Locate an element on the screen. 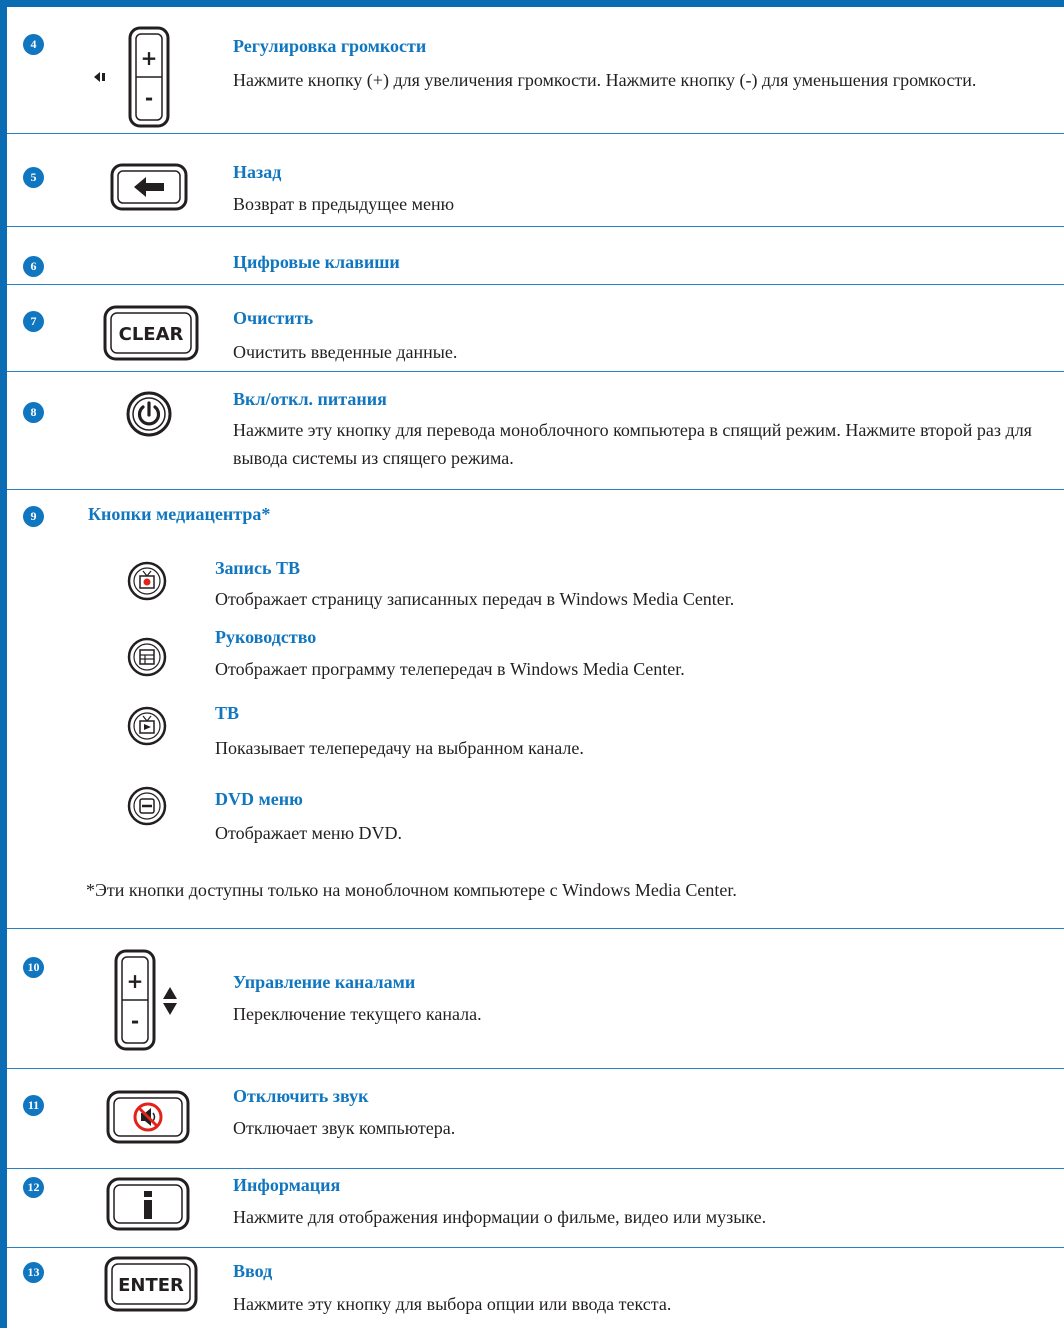 This screenshot has width=1064, height=1328. item-number: 12 is located at coordinates (33, 1187).